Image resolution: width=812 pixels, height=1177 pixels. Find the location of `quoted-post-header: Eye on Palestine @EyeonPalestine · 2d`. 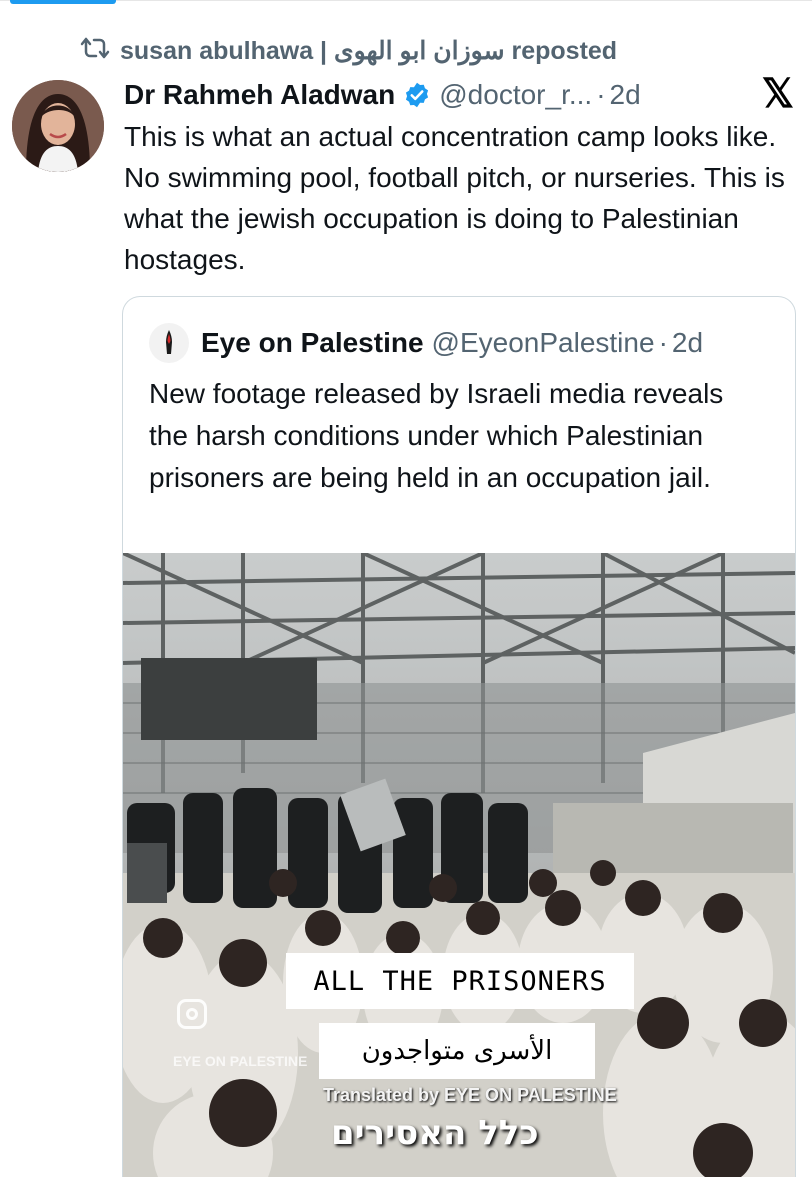

quoted-post-header: Eye on Palestine @EyeonPalestine · 2d is located at coordinates (426, 343).